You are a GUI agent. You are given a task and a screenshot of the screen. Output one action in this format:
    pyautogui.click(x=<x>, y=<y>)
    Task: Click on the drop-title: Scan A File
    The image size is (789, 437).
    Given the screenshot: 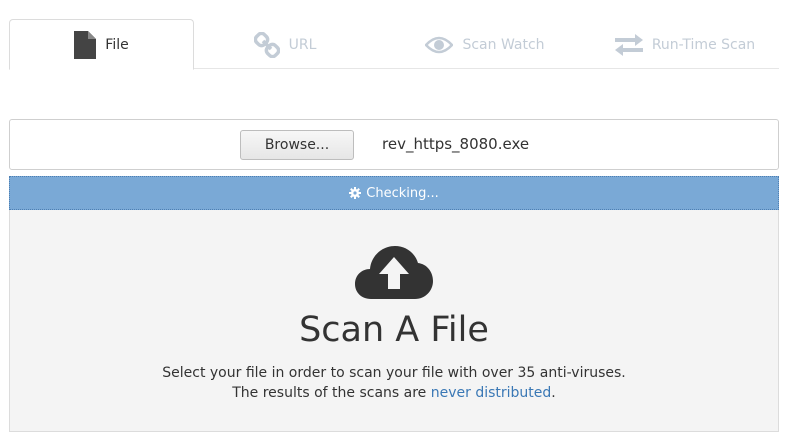 What is the action you would take?
    pyautogui.click(x=394, y=330)
    